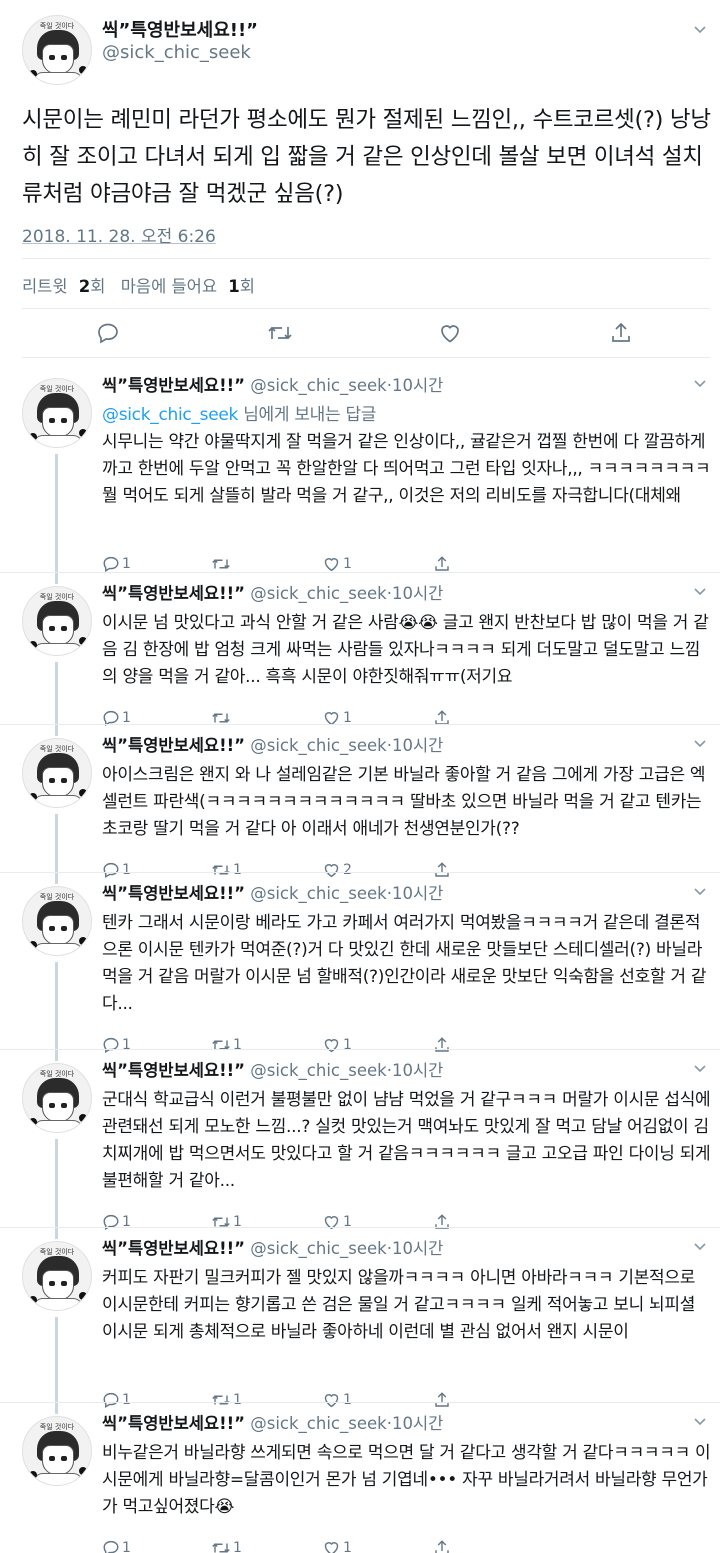  Describe the element at coordinates (45, 286) in the screenshot. I see `retweet-stat-label: 리트윗` at that location.